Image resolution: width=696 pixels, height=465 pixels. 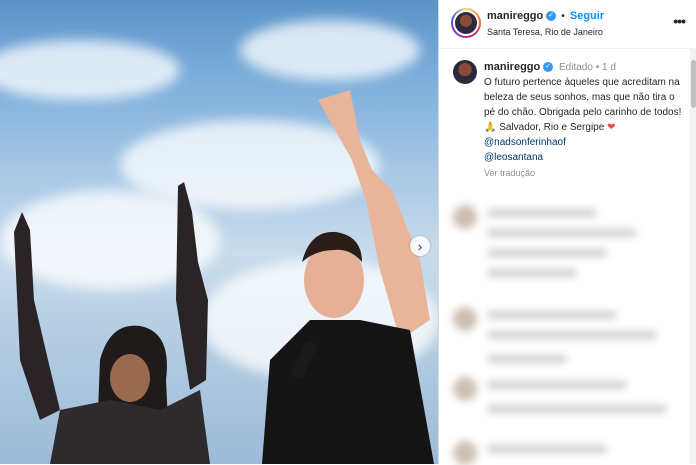 What do you see at coordinates (679, 21) in the screenshot?
I see `more-options-icon: •••` at bounding box center [679, 21].